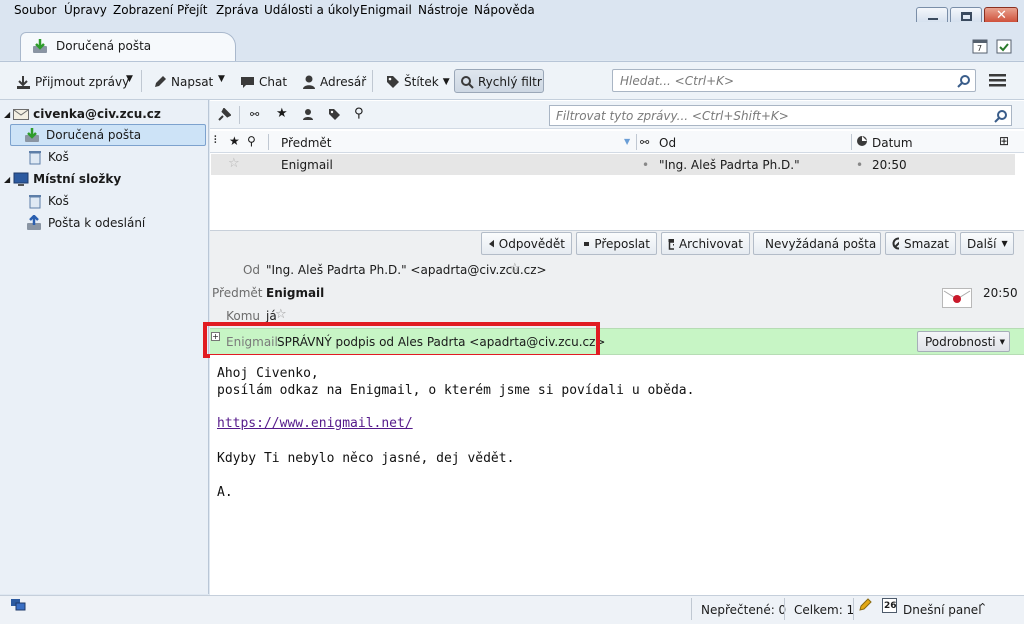 This screenshot has height=624, width=1024. I want to click on folder-inbox: Doručená pošta, so click(108, 135).